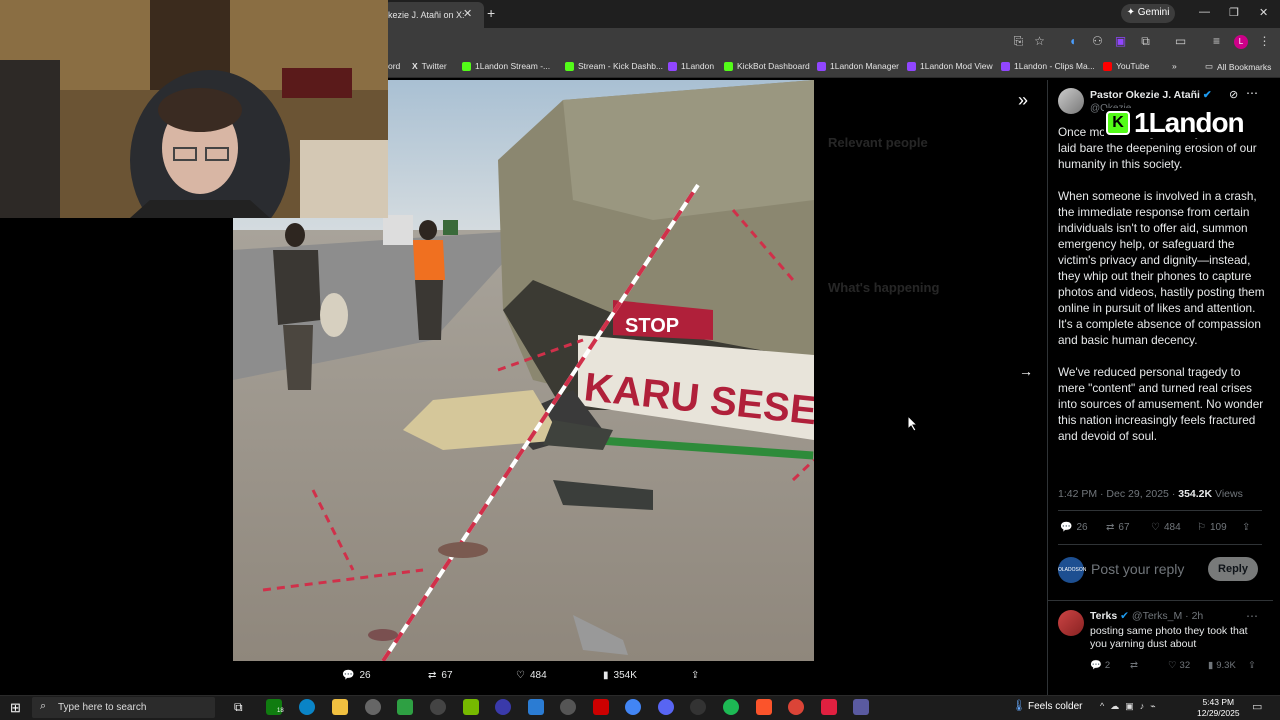 This screenshot has height=720, width=1280. What do you see at coordinates (1148, 13) in the screenshot?
I see `gemini-button: ✦ Gemini` at bounding box center [1148, 13].